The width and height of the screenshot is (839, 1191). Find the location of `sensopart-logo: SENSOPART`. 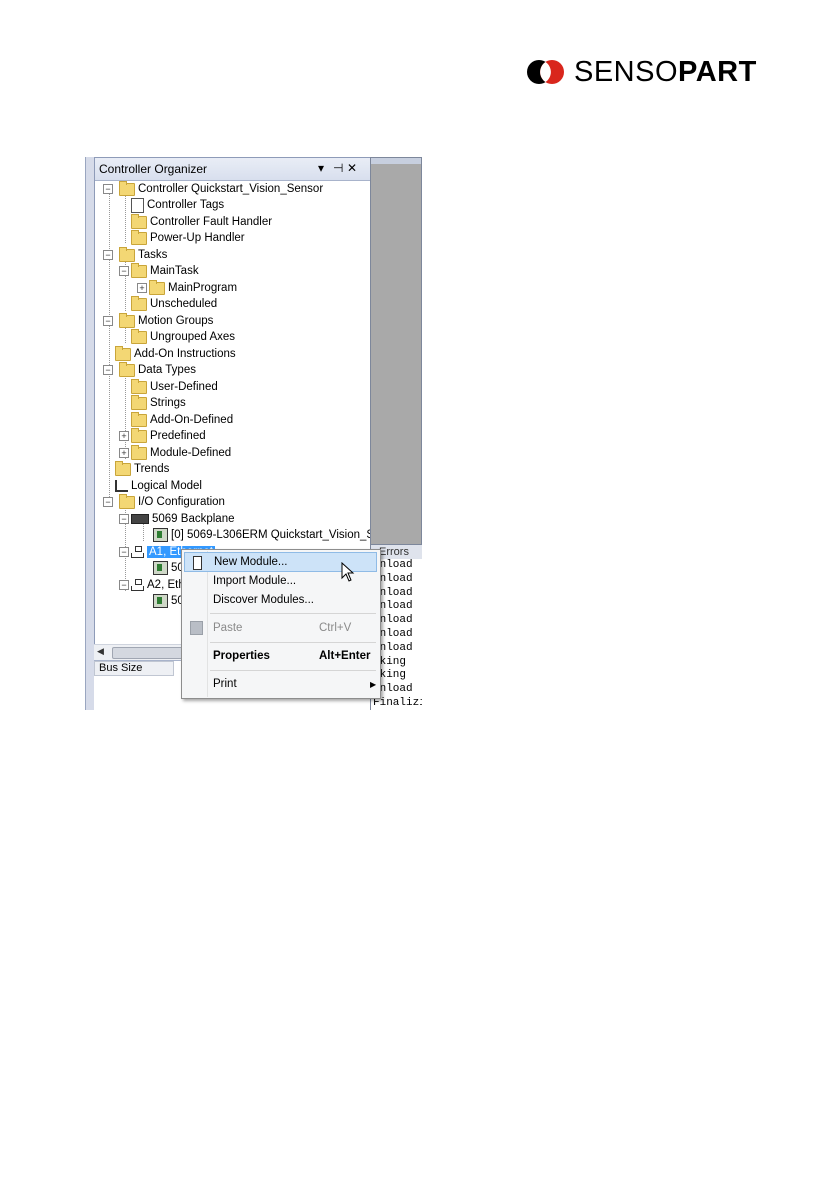

sensopart-logo: SENSOPART is located at coordinates (641, 72).